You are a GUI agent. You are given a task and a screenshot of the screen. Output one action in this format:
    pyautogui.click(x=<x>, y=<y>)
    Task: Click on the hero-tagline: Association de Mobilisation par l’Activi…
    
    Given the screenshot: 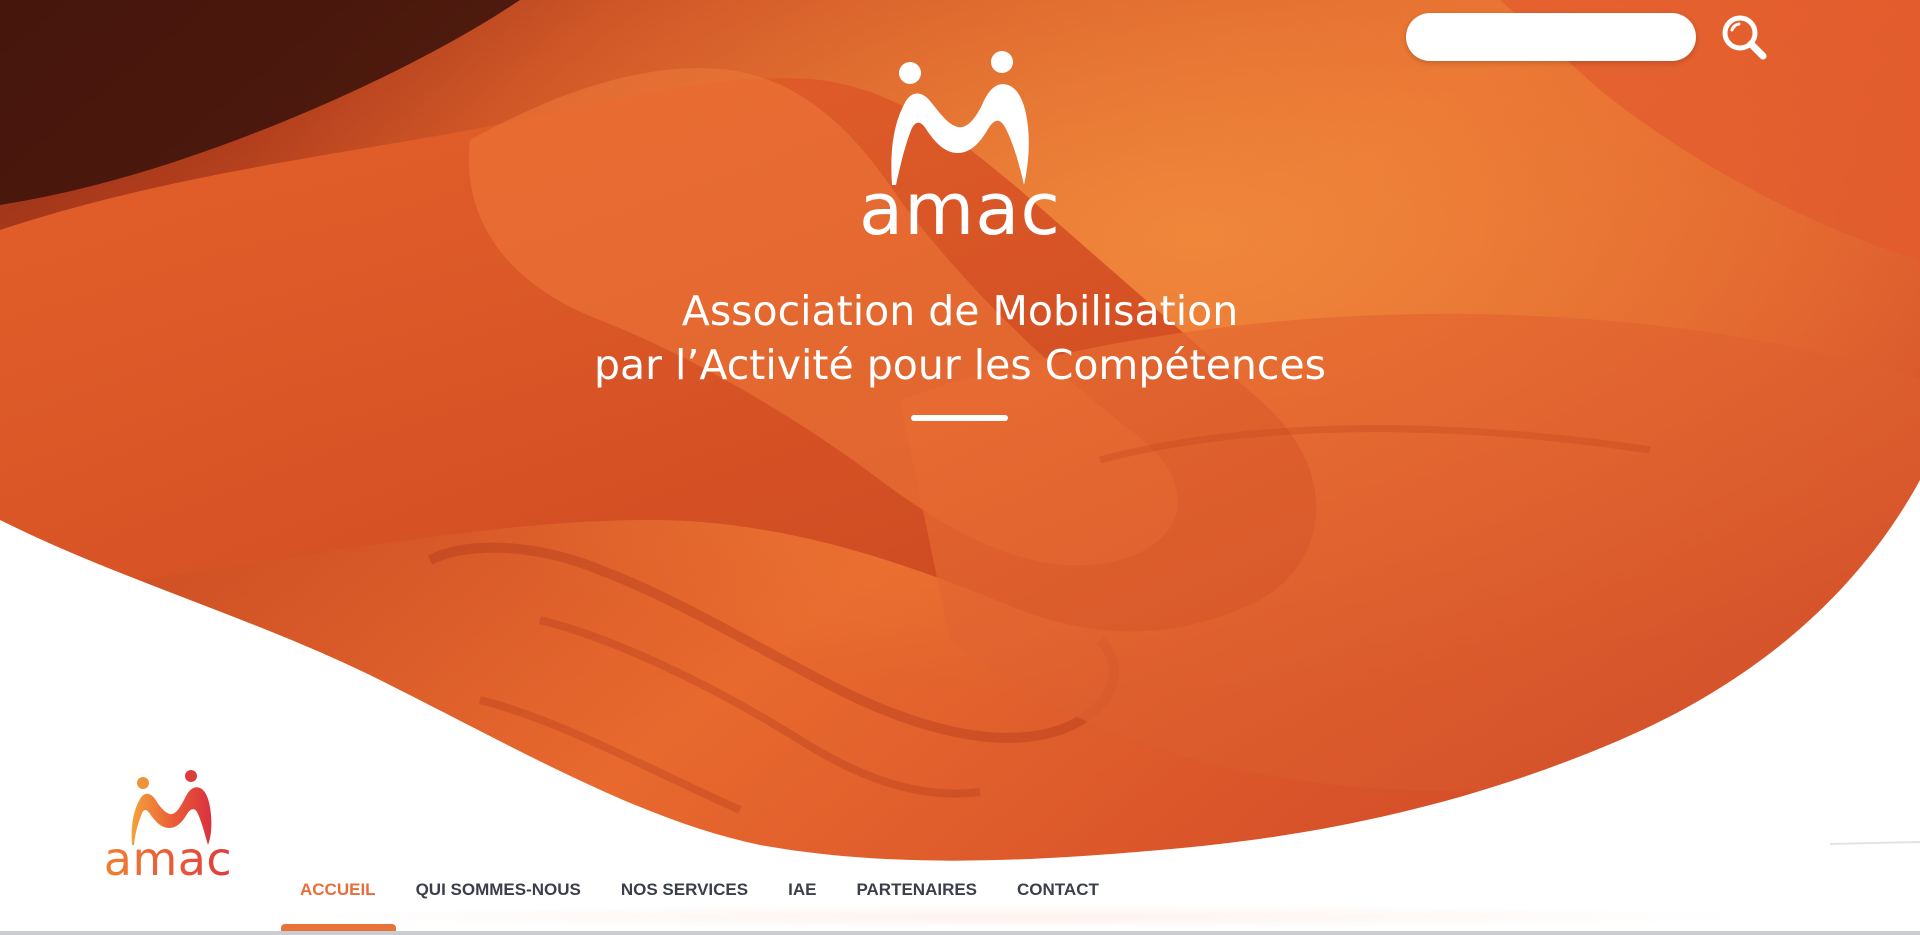 What is the action you would take?
    pyautogui.click(x=960, y=338)
    